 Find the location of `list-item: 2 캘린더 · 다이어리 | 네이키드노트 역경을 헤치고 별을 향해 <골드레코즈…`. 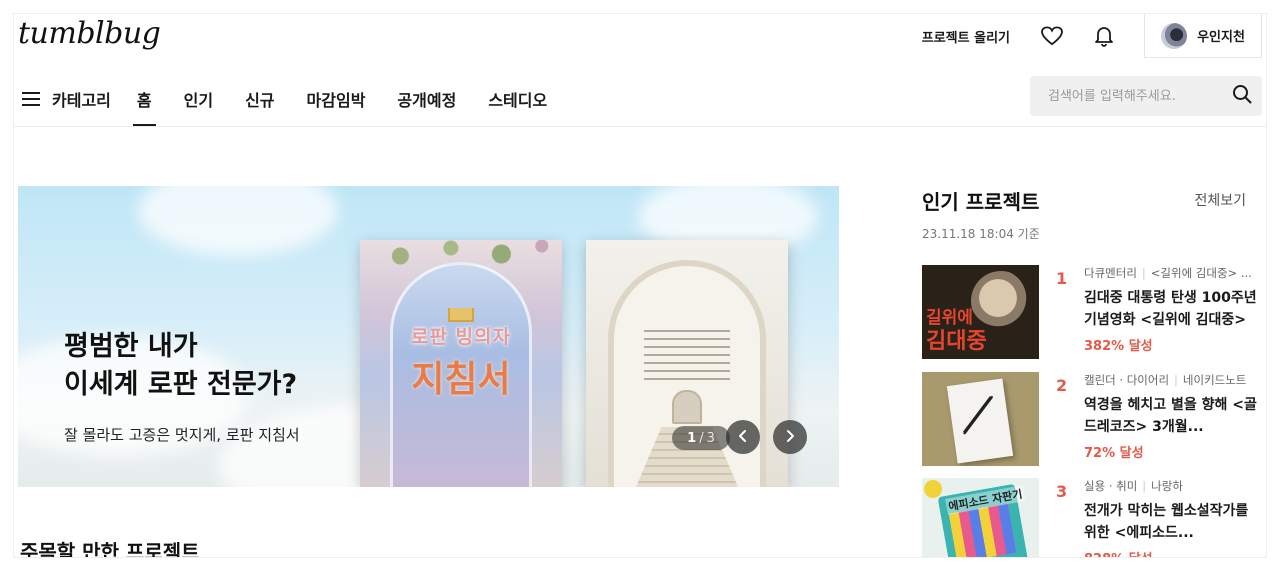

list-item: 2 캘린더 · 다이어리 | 네이키드노트 역경을 헤치고 별을 향해 <골드레코즈… is located at coordinates (1092, 420).